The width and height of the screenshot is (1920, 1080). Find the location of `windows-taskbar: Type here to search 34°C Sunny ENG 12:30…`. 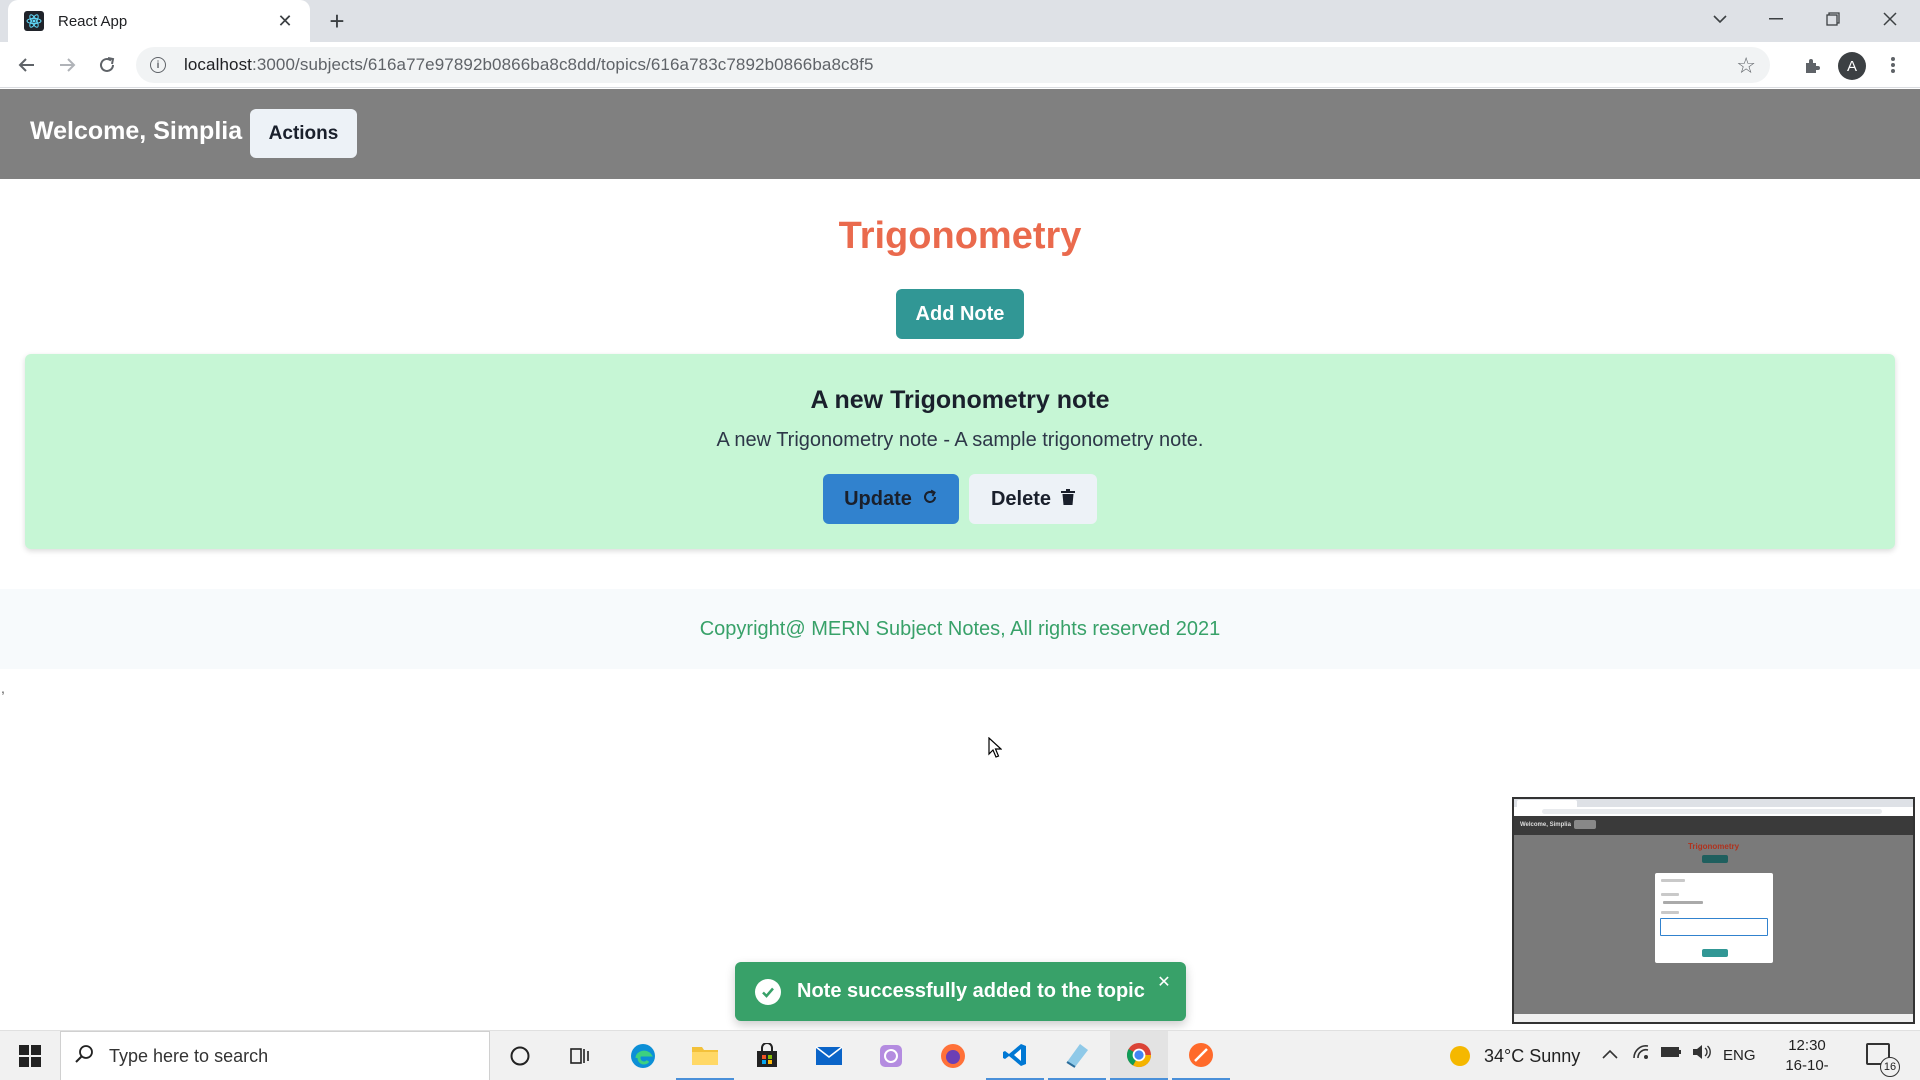

windows-taskbar: Type here to search 34°C Sunny ENG 12:30… is located at coordinates (960, 1055).